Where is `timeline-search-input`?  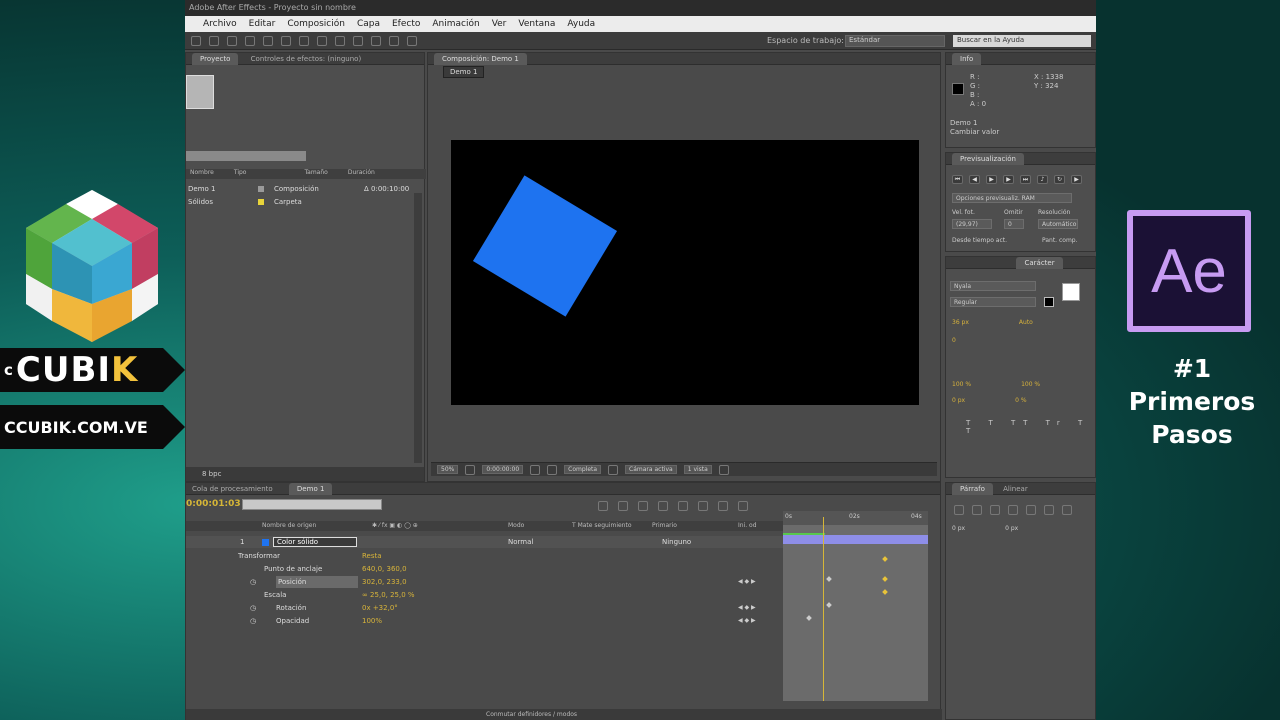
timeline-search-input is located at coordinates (312, 504).